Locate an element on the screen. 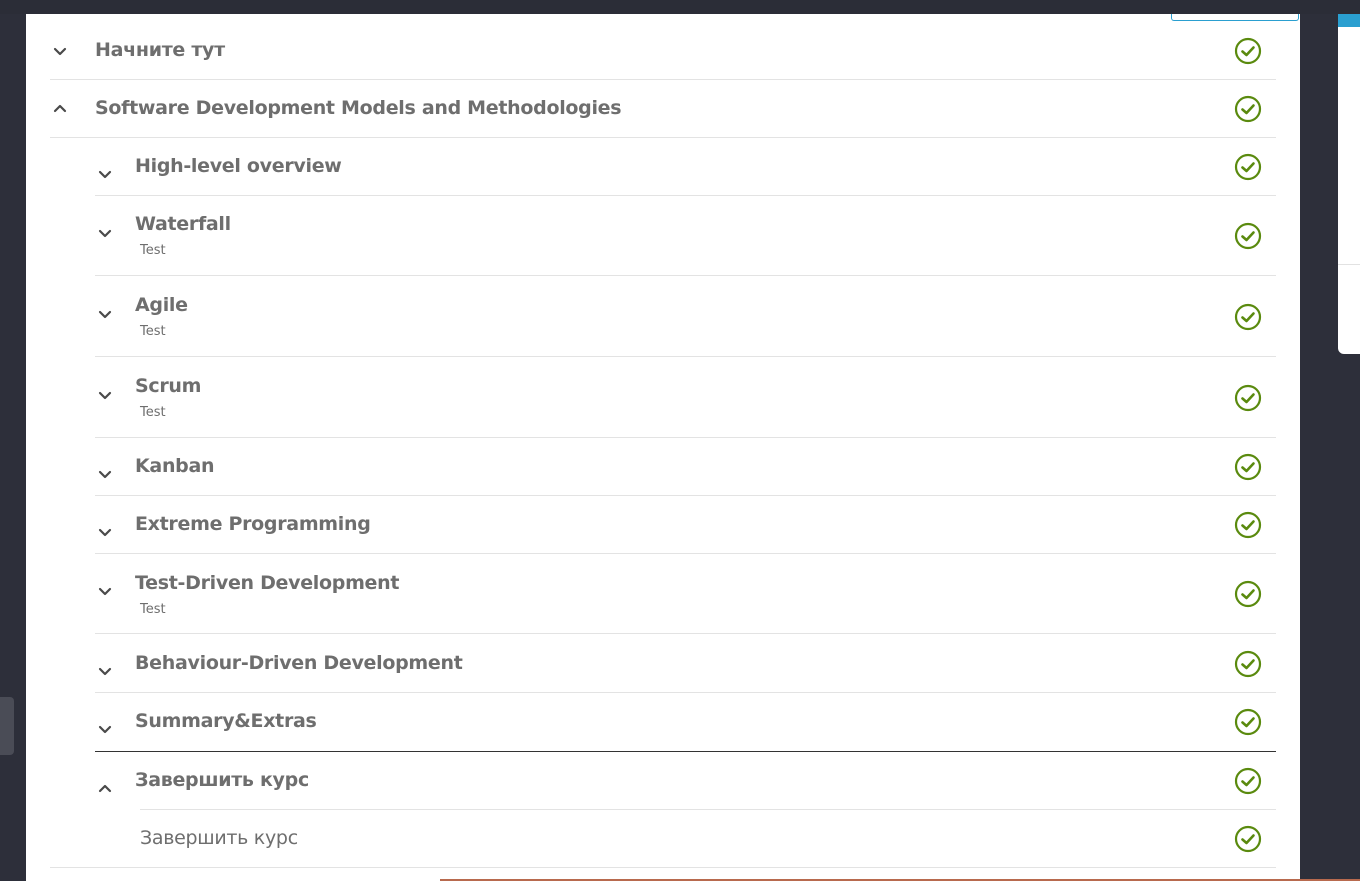 This screenshot has width=1360, height=881. lesson-row-waterfall: Waterfall Test is located at coordinates (685, 236).